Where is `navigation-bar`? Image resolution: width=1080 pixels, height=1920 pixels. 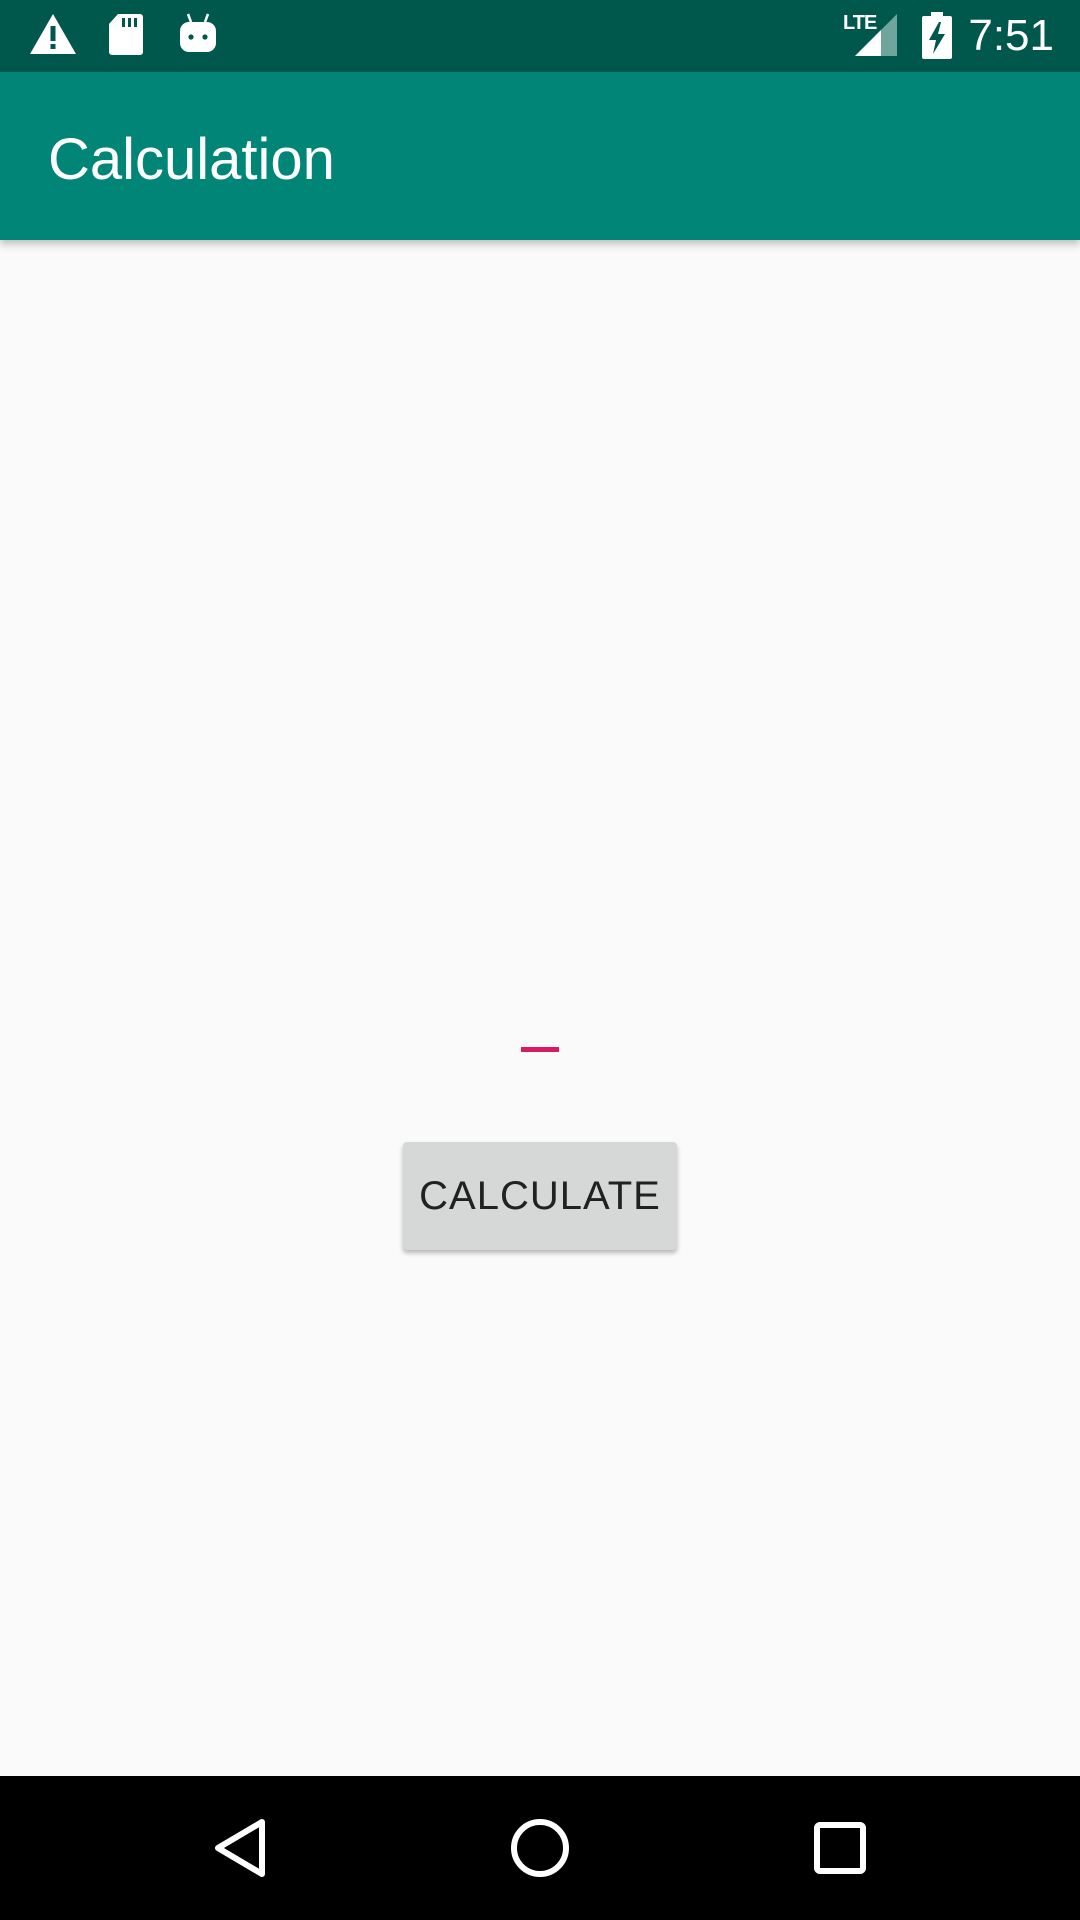 navigation-bar is located at coordinates (540, 1848).